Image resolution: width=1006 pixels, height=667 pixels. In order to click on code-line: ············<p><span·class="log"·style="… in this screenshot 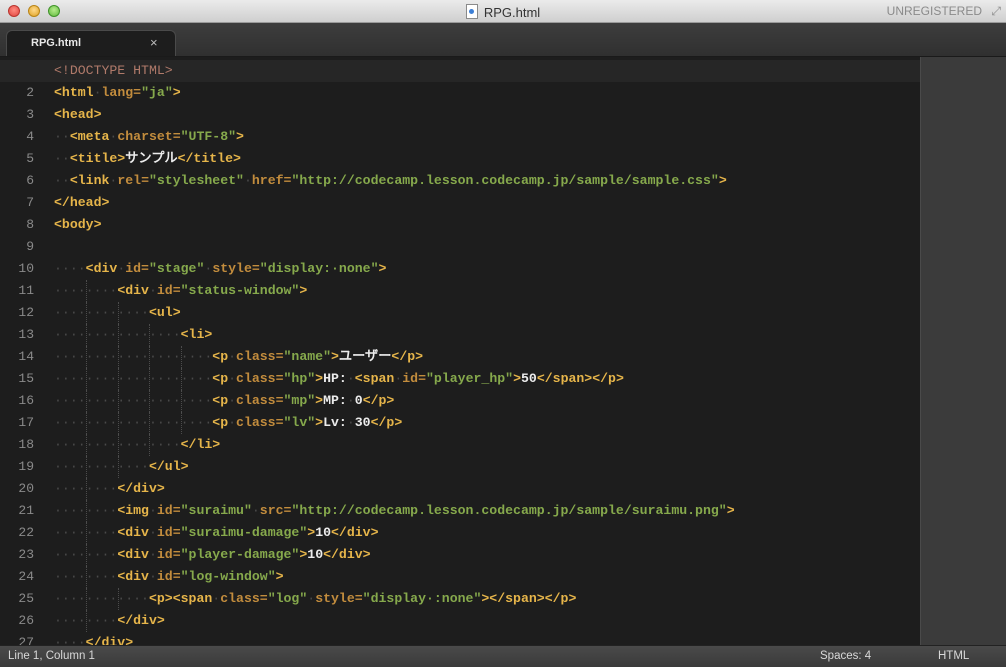, I will do `click(487, 599)`.